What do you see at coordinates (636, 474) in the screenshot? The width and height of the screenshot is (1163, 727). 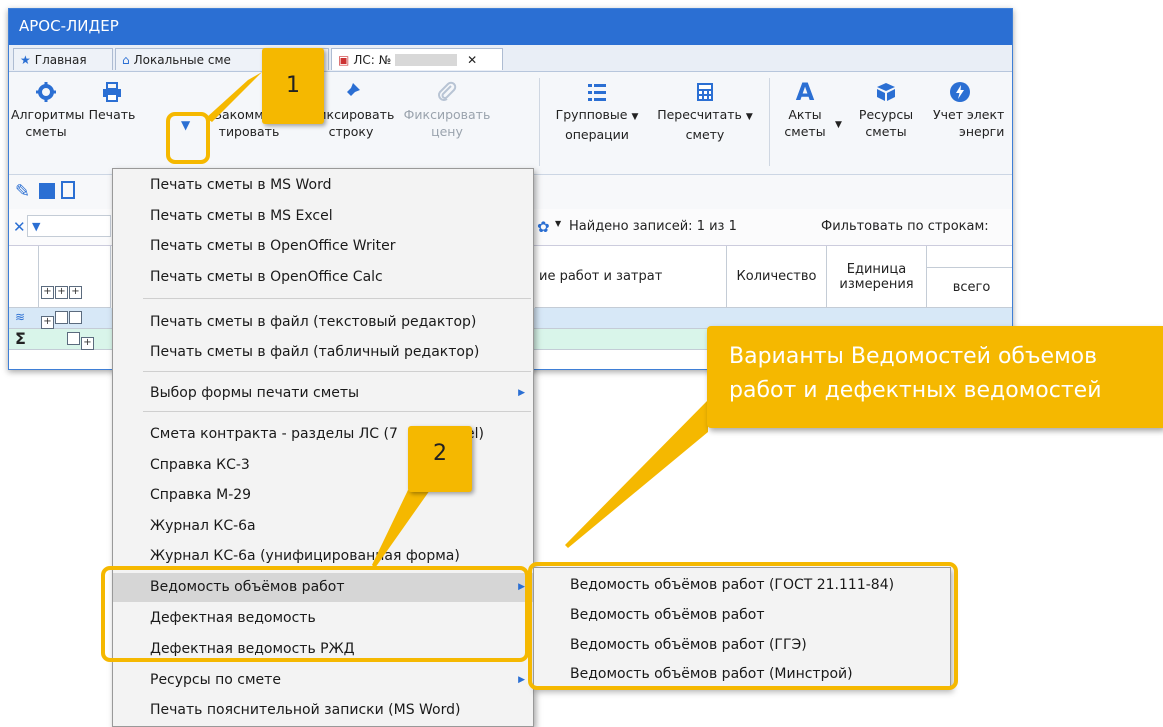 I see `pointer-callout` at bounding box center [636, 474].